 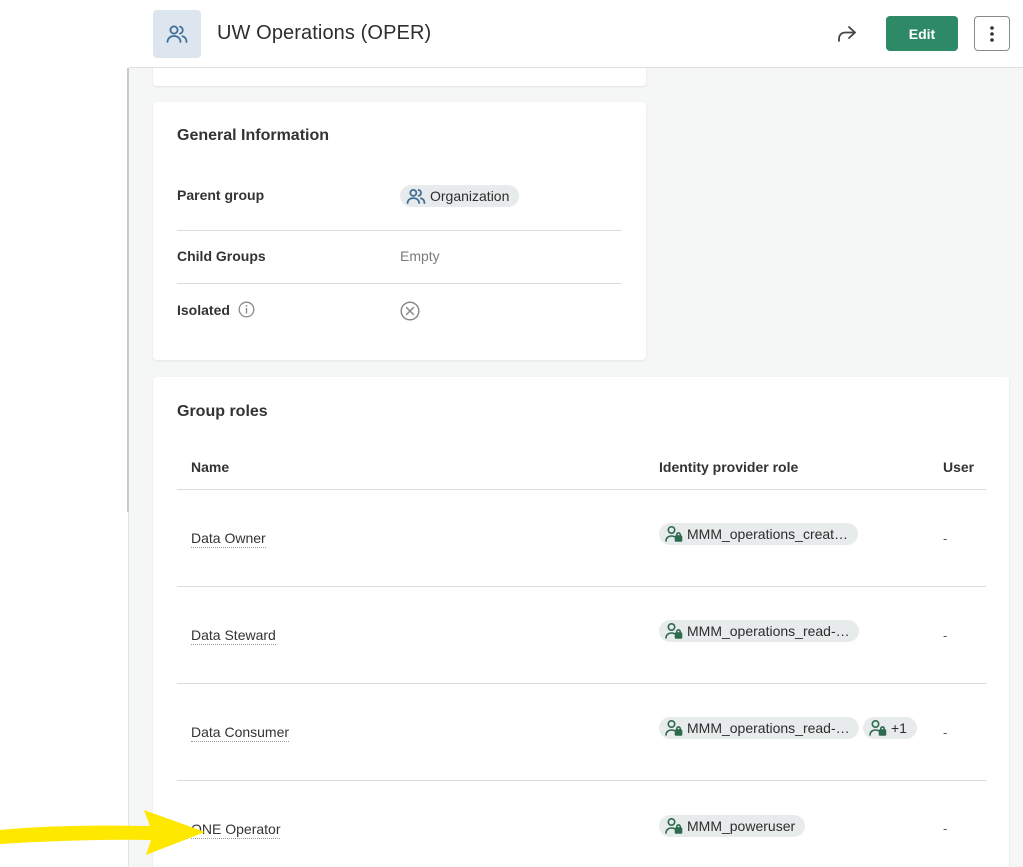 What do you see at coordinates (847, 34) in the screenshot?
I see `share-icon` at bounding box center [847, 34].